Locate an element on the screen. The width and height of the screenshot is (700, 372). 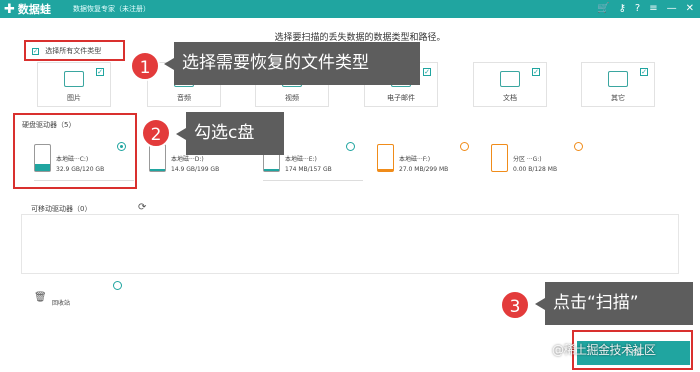
removable-drives-title: 可移动驱动器（0） is located at coordinates (61, 209).